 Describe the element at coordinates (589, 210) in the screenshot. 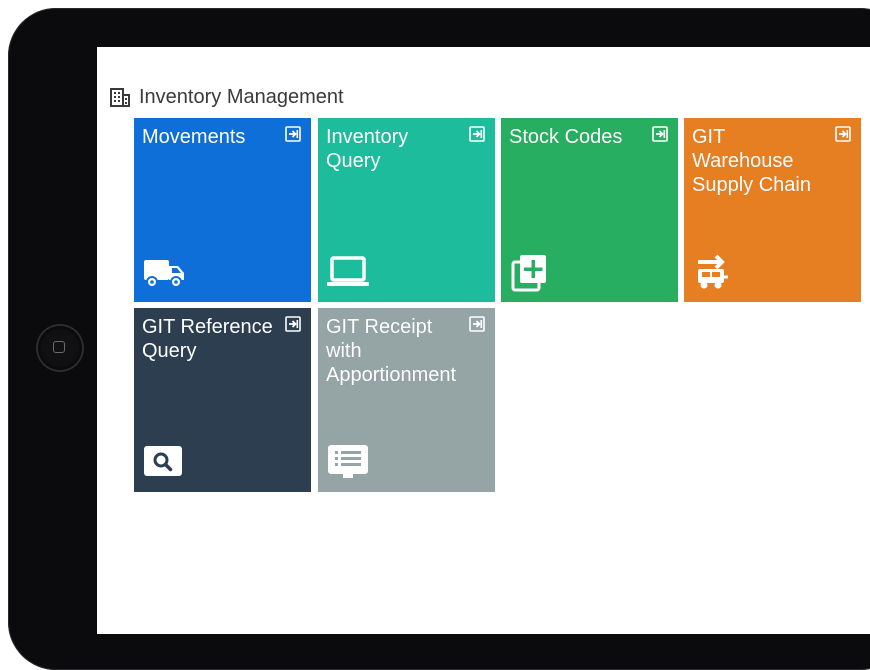

I see `tile-stock-codes: Stock Codes` at that location.